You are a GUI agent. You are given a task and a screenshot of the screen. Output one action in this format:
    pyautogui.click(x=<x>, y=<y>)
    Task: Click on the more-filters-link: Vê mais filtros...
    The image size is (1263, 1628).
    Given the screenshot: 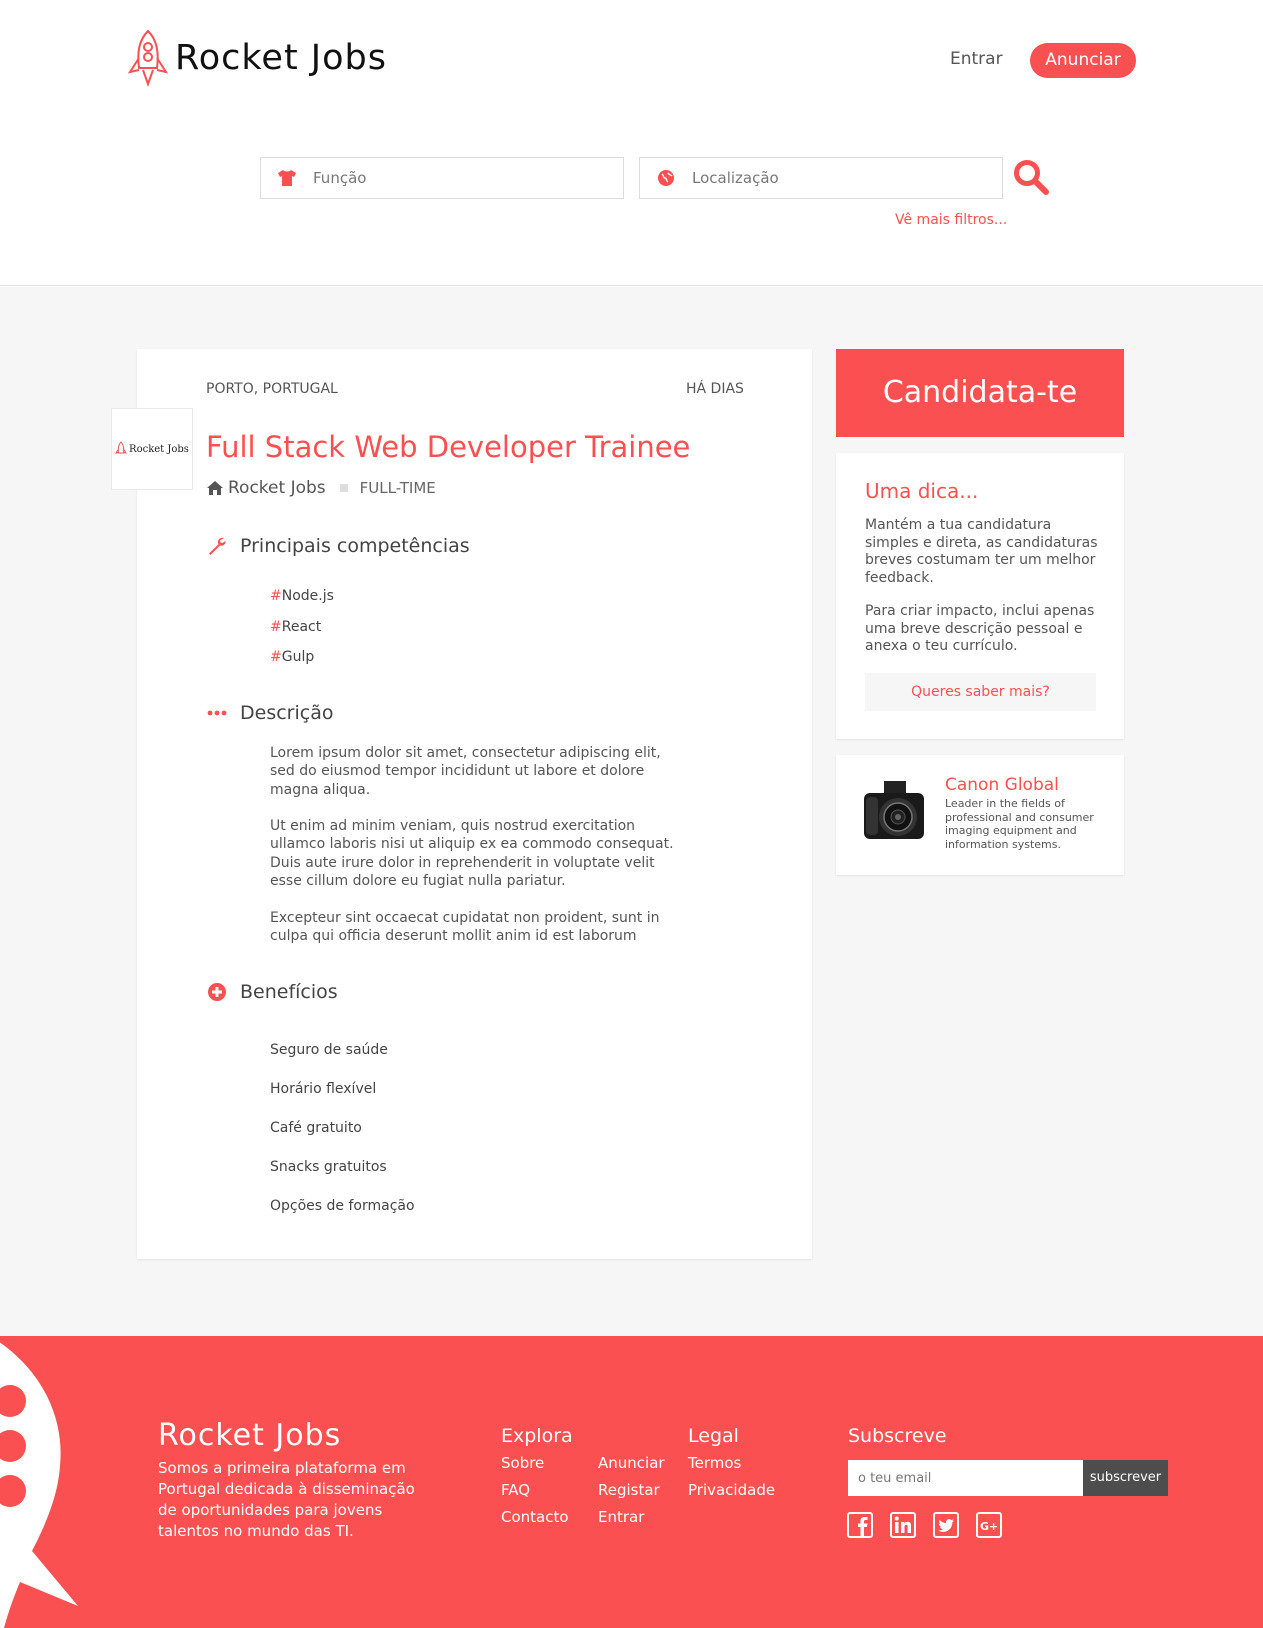 What is the action you would take?
    pyautogui.click(x=951, y=220)
    